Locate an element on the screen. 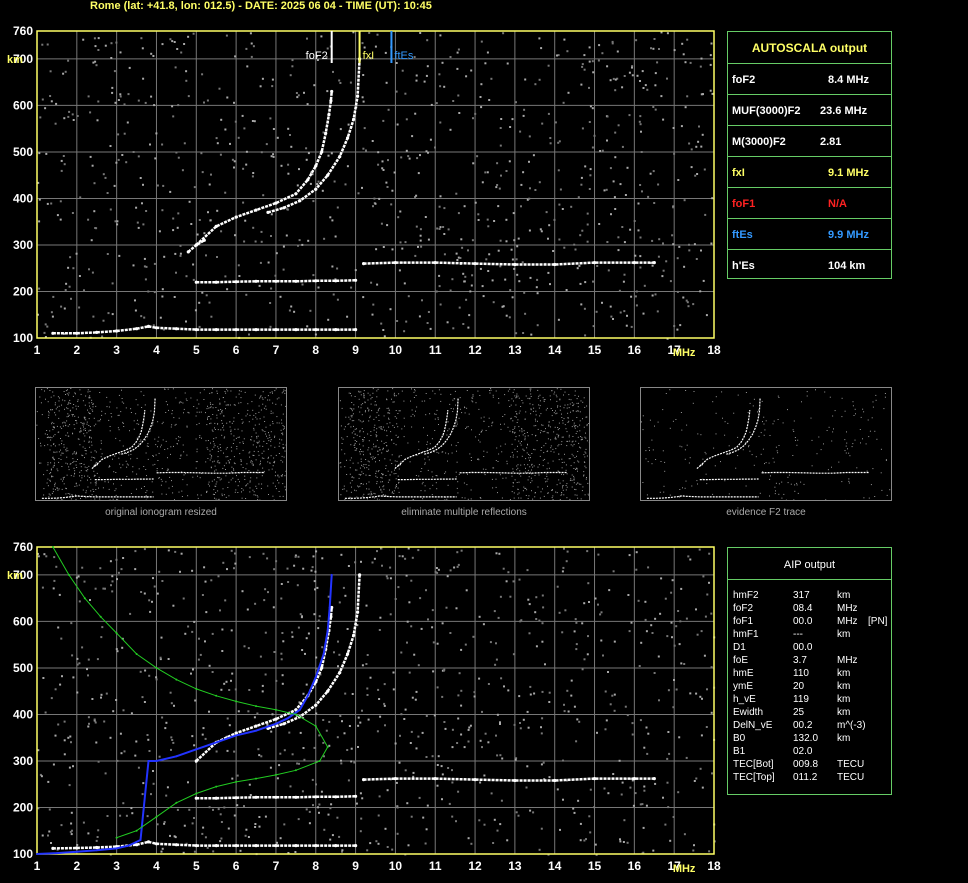  aip-cell: 110 is located at coordinates (801, 673).